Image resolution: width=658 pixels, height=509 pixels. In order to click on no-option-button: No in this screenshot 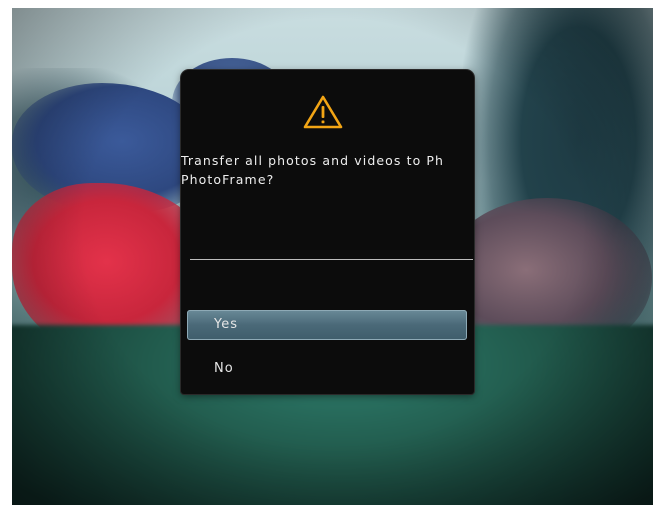, I will do `click(327, 369)`.